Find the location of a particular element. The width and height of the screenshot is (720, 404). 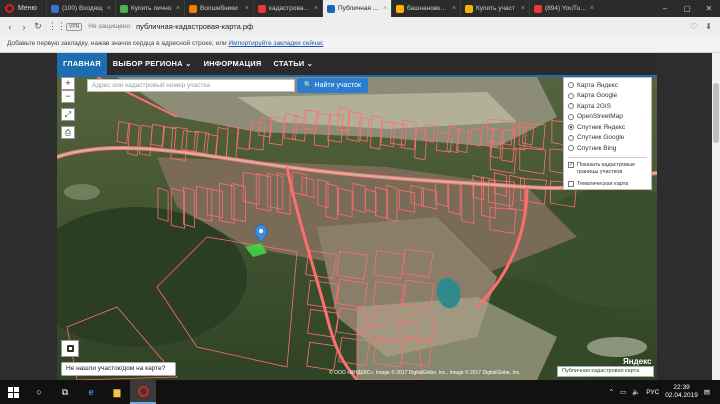

layer-option: OpenStreetMap is located at coordinates (607, 117).